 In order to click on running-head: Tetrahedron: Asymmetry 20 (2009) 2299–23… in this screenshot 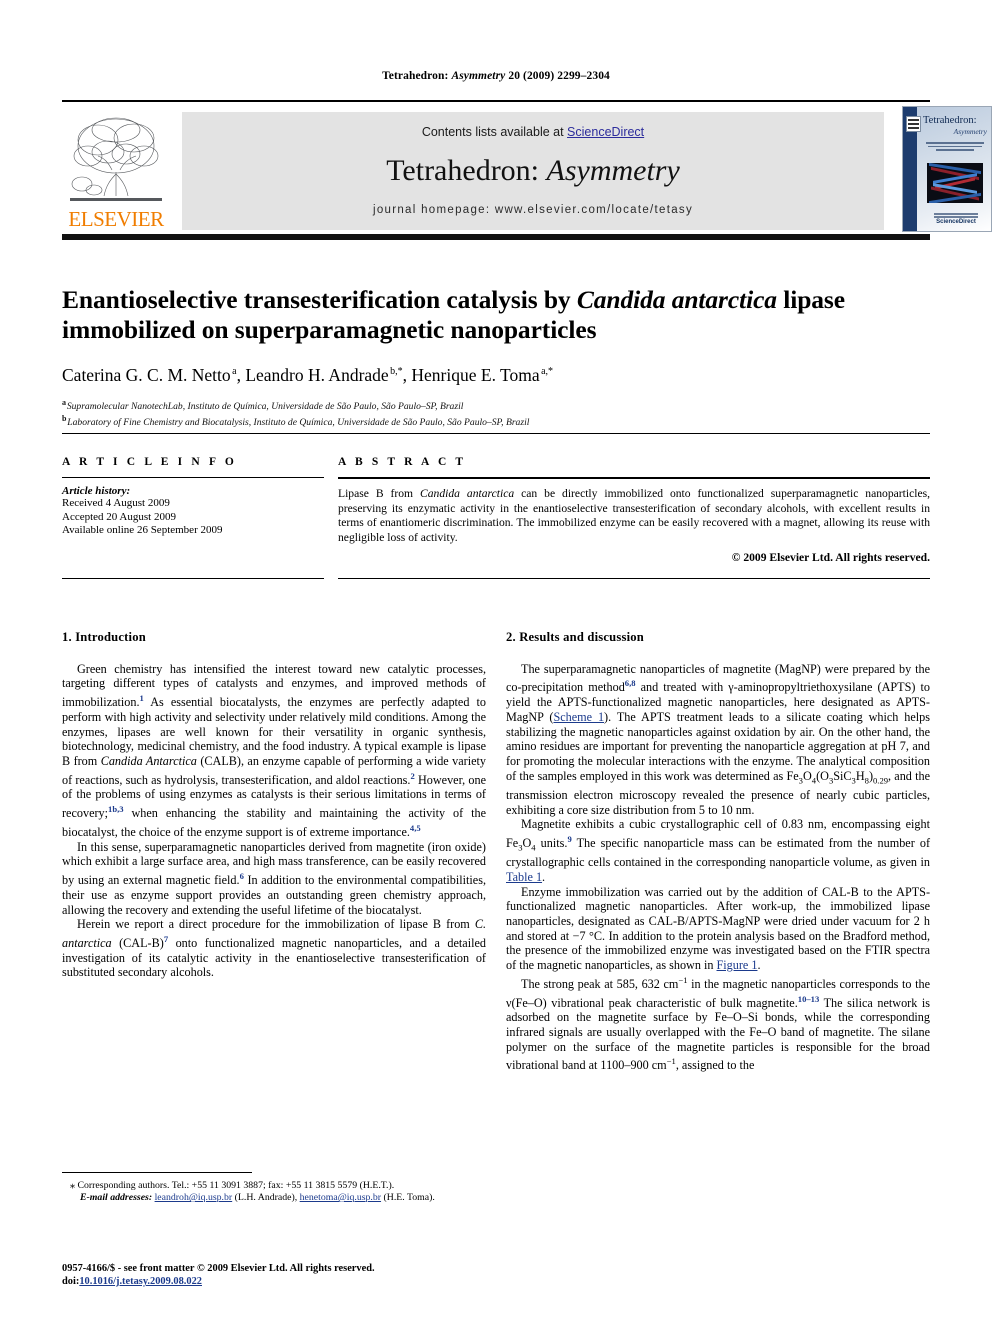, I will do `click(496, 76)`.